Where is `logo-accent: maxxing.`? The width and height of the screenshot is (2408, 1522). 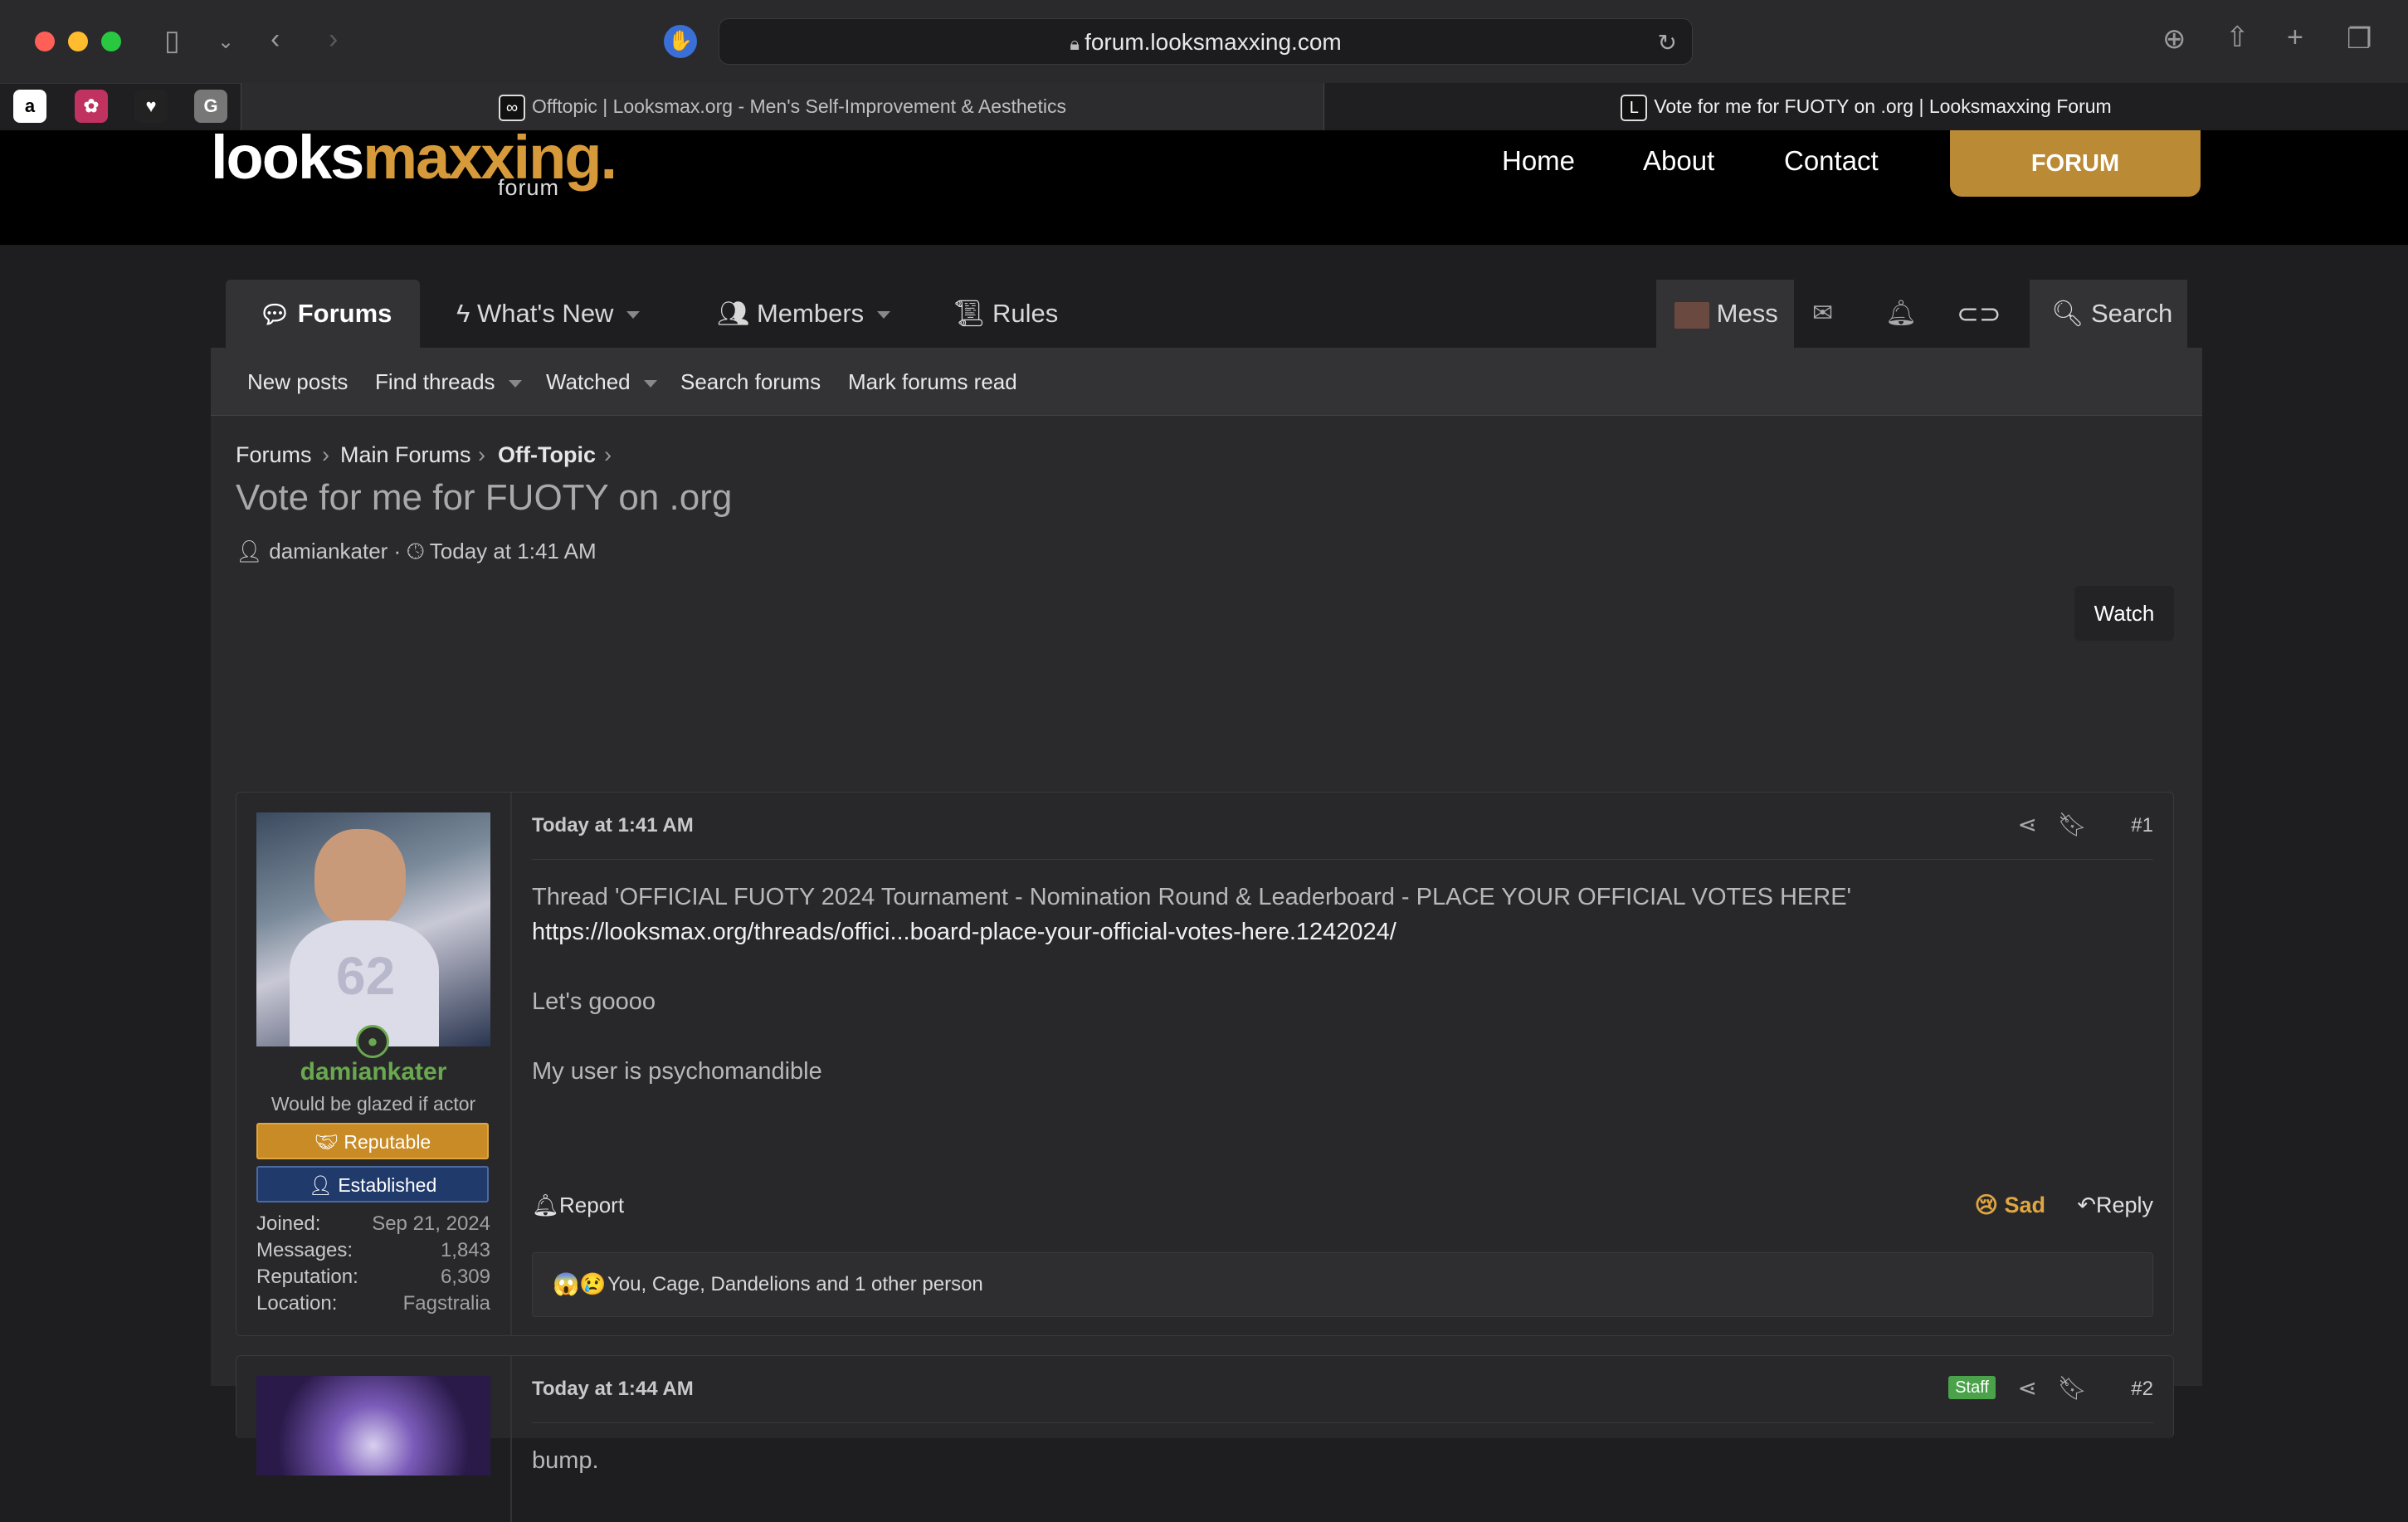
logo-accent: maxxing. is located at coordinates (490, 157).